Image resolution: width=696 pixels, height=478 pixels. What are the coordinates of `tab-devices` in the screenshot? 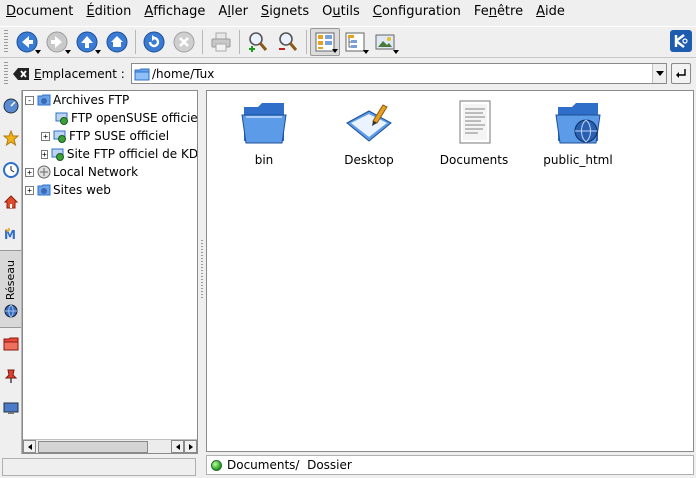 It's located at (10, 408).